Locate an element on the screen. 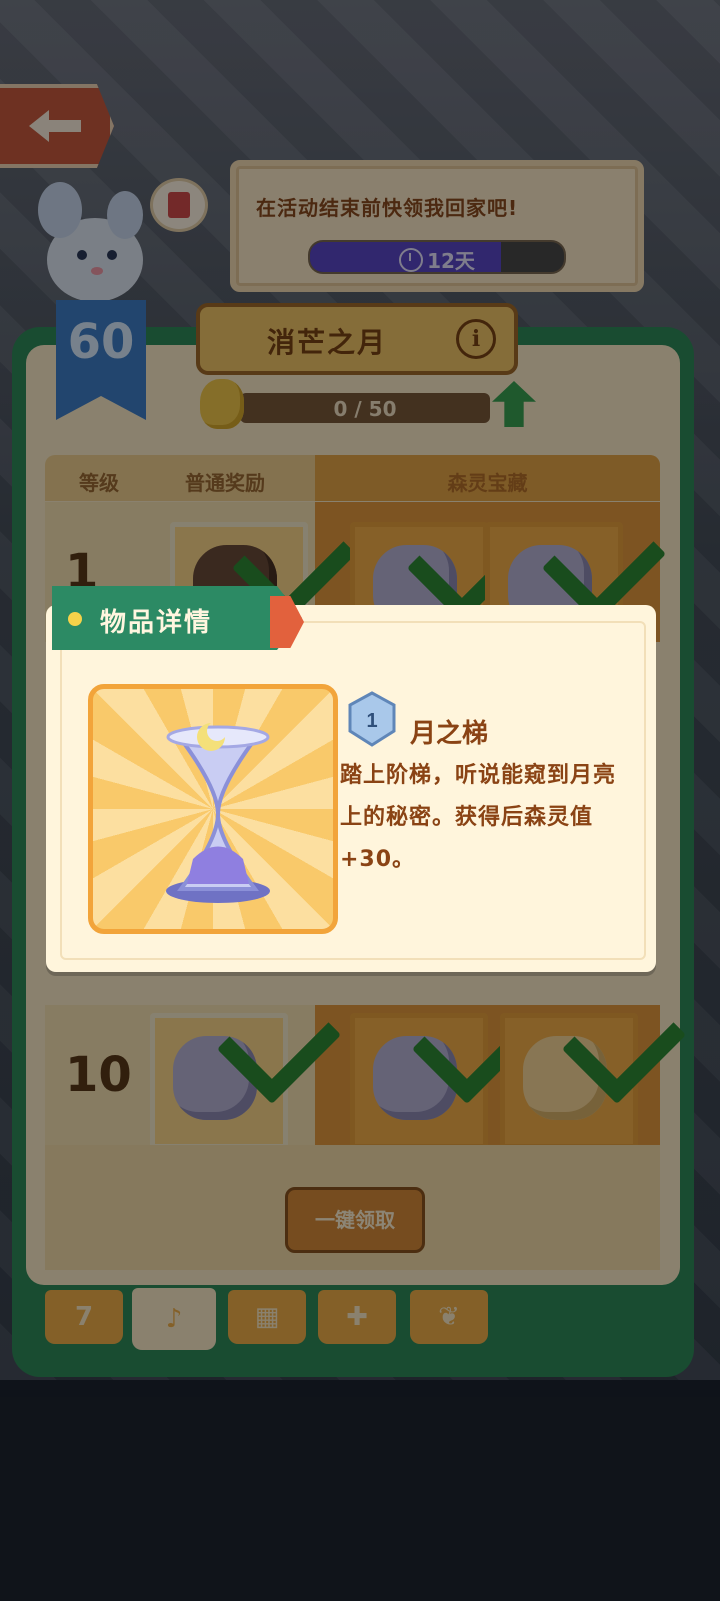  modal-title: 物品详情 is located at coordinates (156, 623).